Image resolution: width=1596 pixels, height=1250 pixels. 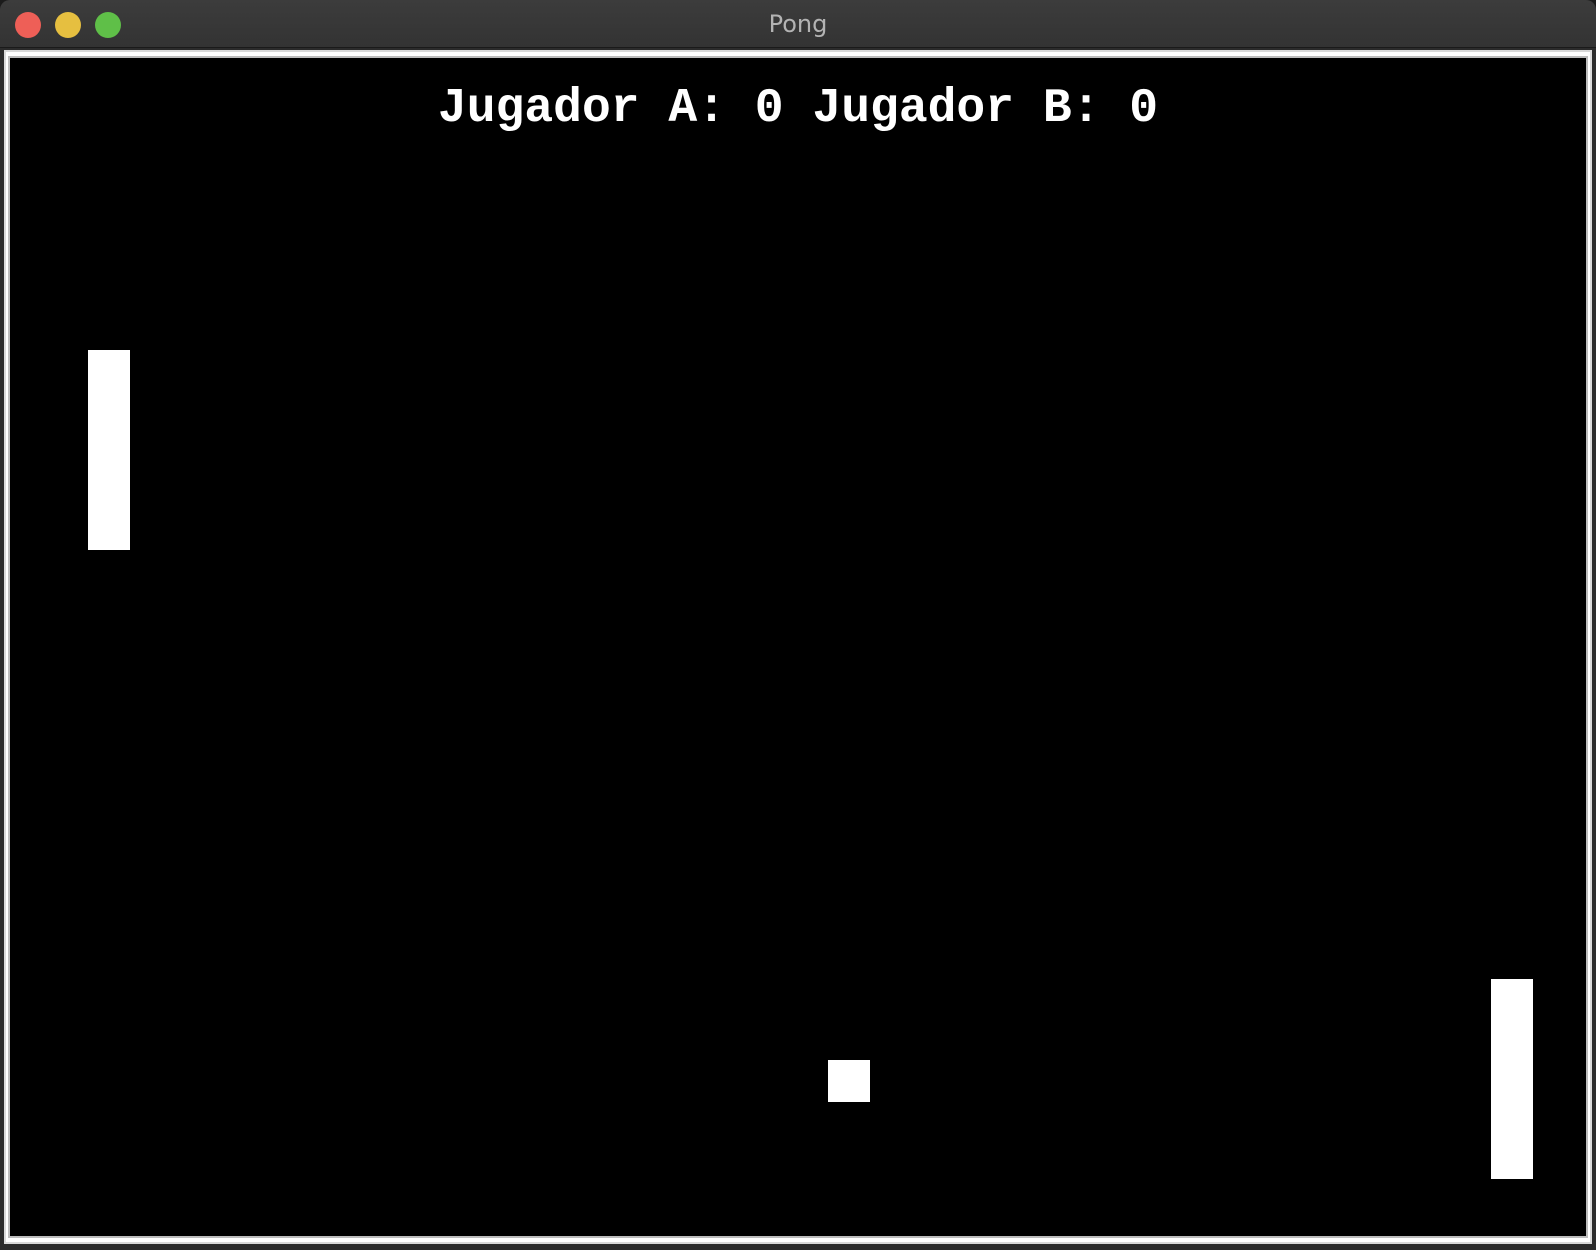 What do you see at coordinates (581, 109) in the screenshot?
I see `player-a-label: Jugador A:` at bounding box center [581, 109].